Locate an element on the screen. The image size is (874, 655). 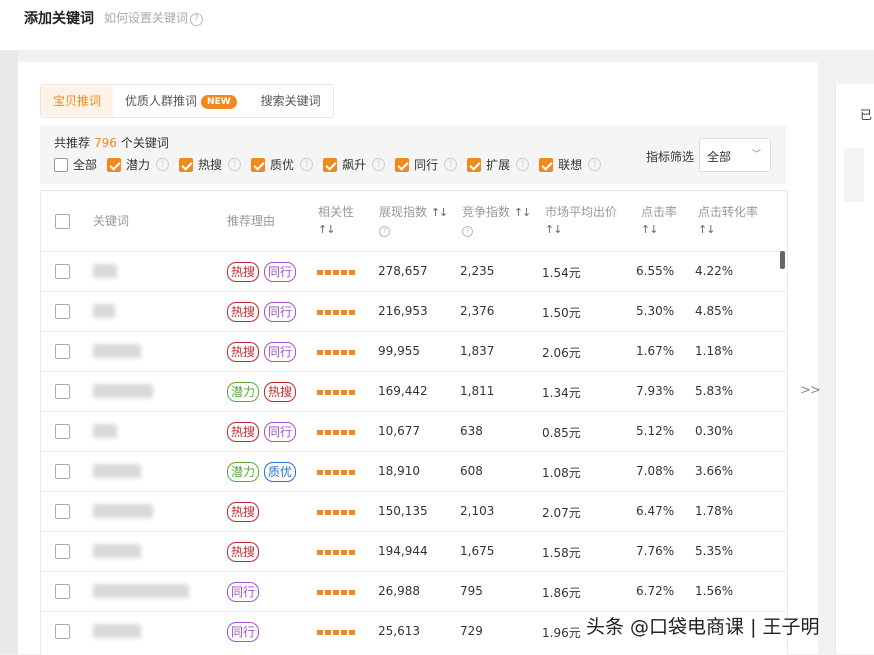
table-row: 热搜 同行 10,677 638 0.85元 5.12% 0.30% is located at coordinates (414, 431).